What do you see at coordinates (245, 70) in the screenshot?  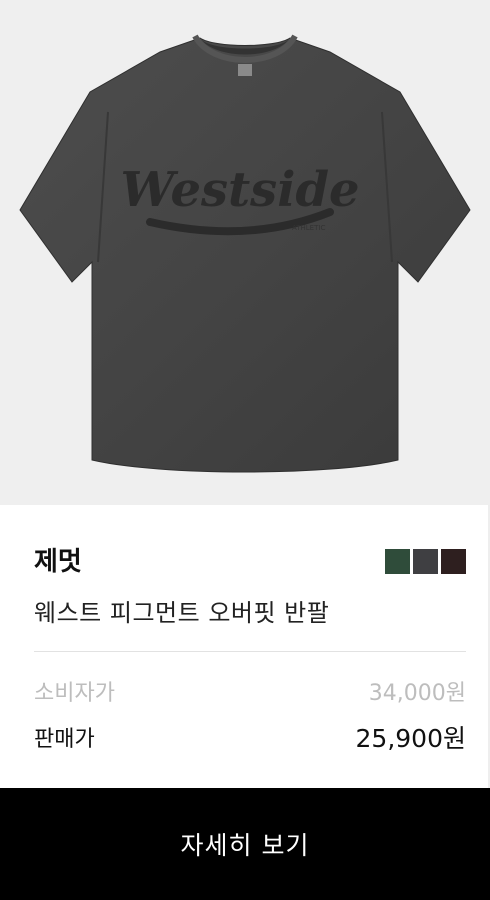 I see `tag-icon` at bounding box center [245, 70].